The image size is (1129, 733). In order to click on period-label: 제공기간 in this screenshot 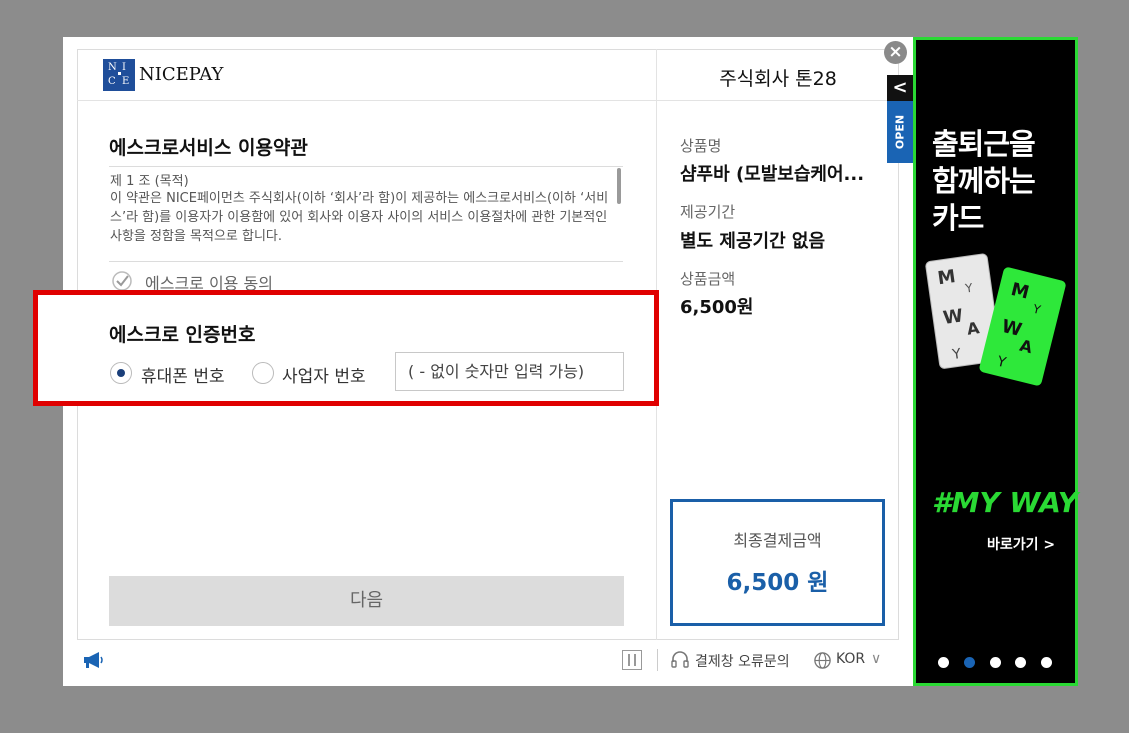, I will do `click(708, 212)`.